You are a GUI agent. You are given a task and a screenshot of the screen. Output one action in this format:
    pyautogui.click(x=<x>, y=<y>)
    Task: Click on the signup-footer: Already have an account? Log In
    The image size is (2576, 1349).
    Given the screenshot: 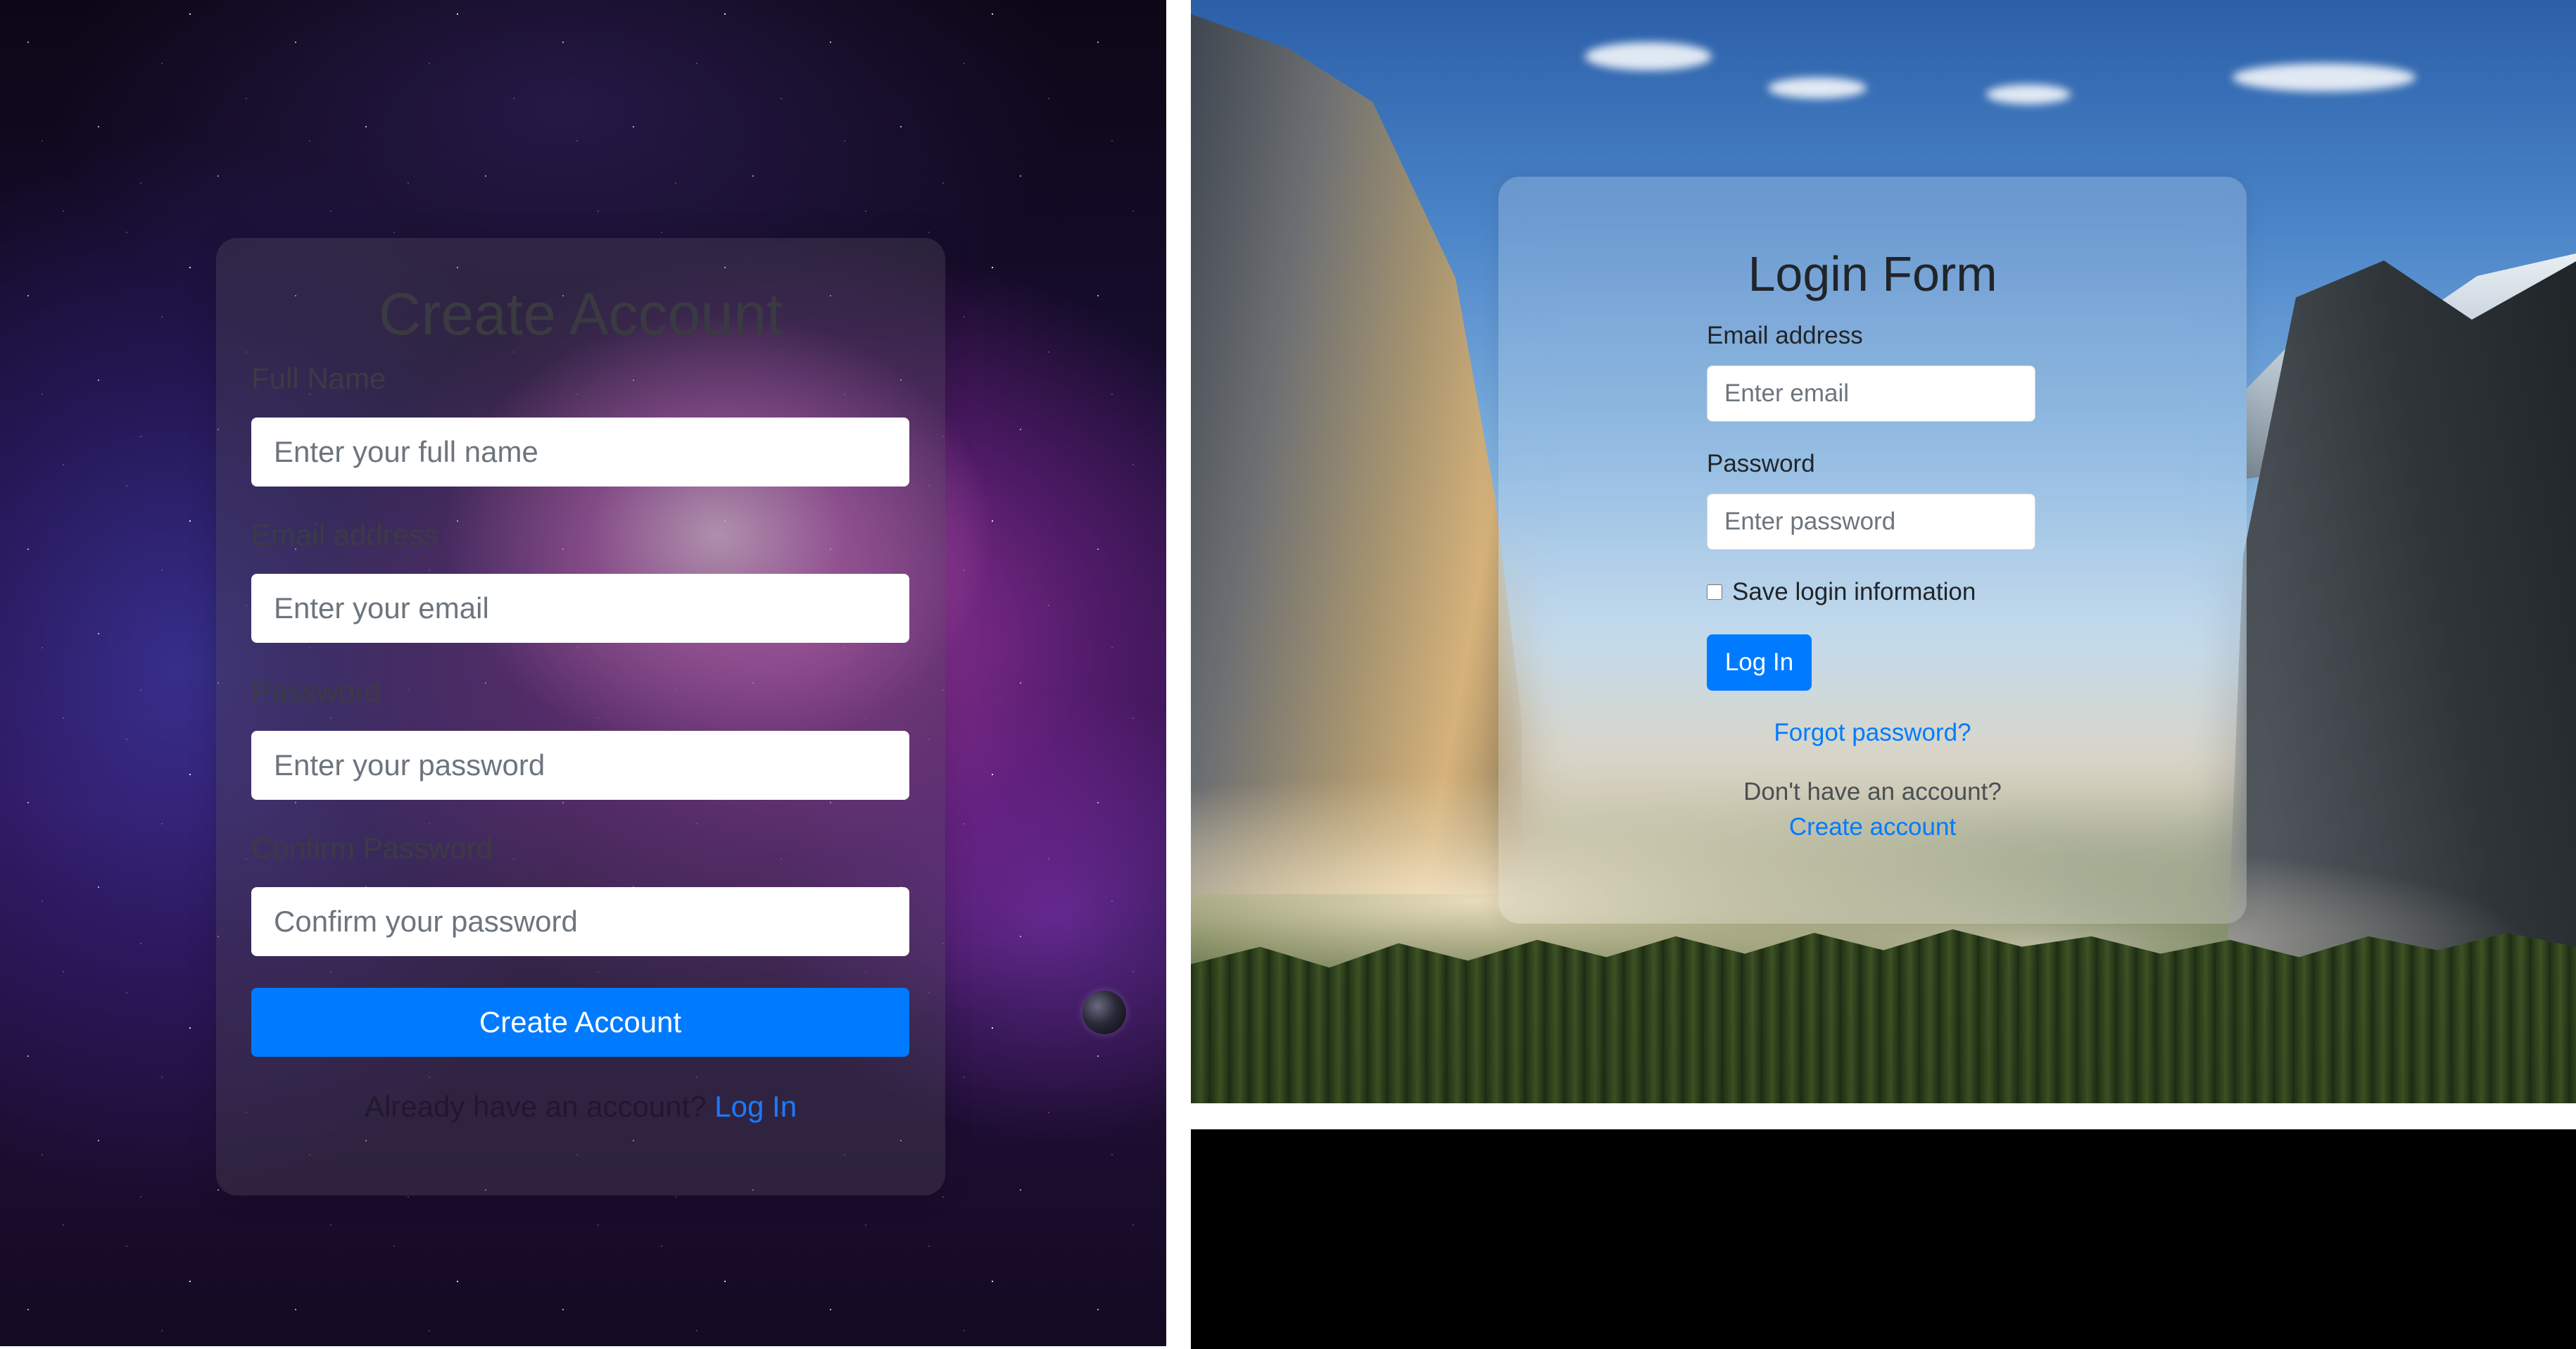 What is the action you would take?
    pyautogui.click(x=580, y=1107)
    